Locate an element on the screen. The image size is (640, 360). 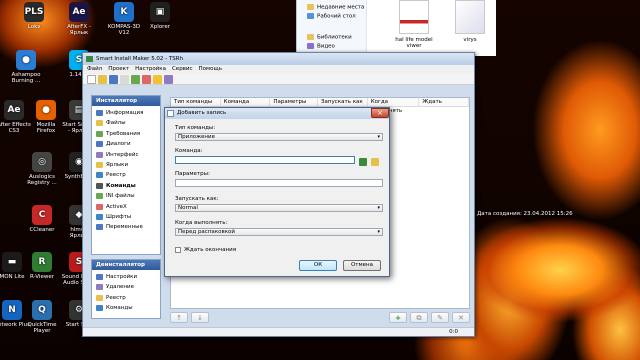
file-thumb-hlmv: hal life model viwer is located at coordinates (414, 24).